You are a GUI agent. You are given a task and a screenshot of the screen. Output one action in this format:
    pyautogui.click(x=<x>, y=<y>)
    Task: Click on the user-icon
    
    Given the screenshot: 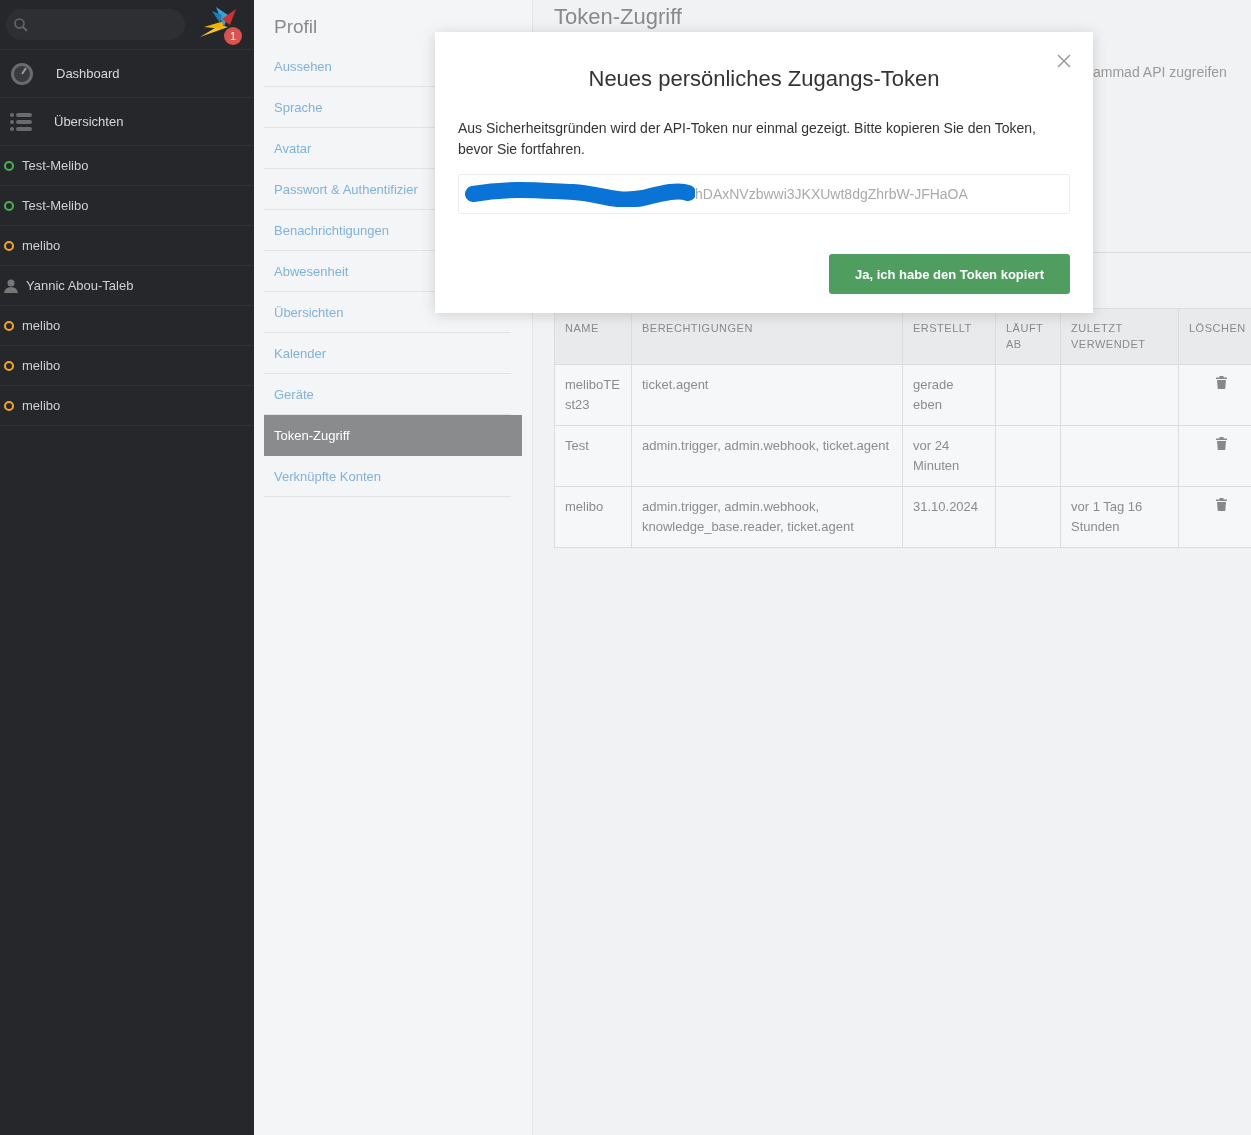 What is the action you would take?
    pyautogui.click(x=11, y=285)
    